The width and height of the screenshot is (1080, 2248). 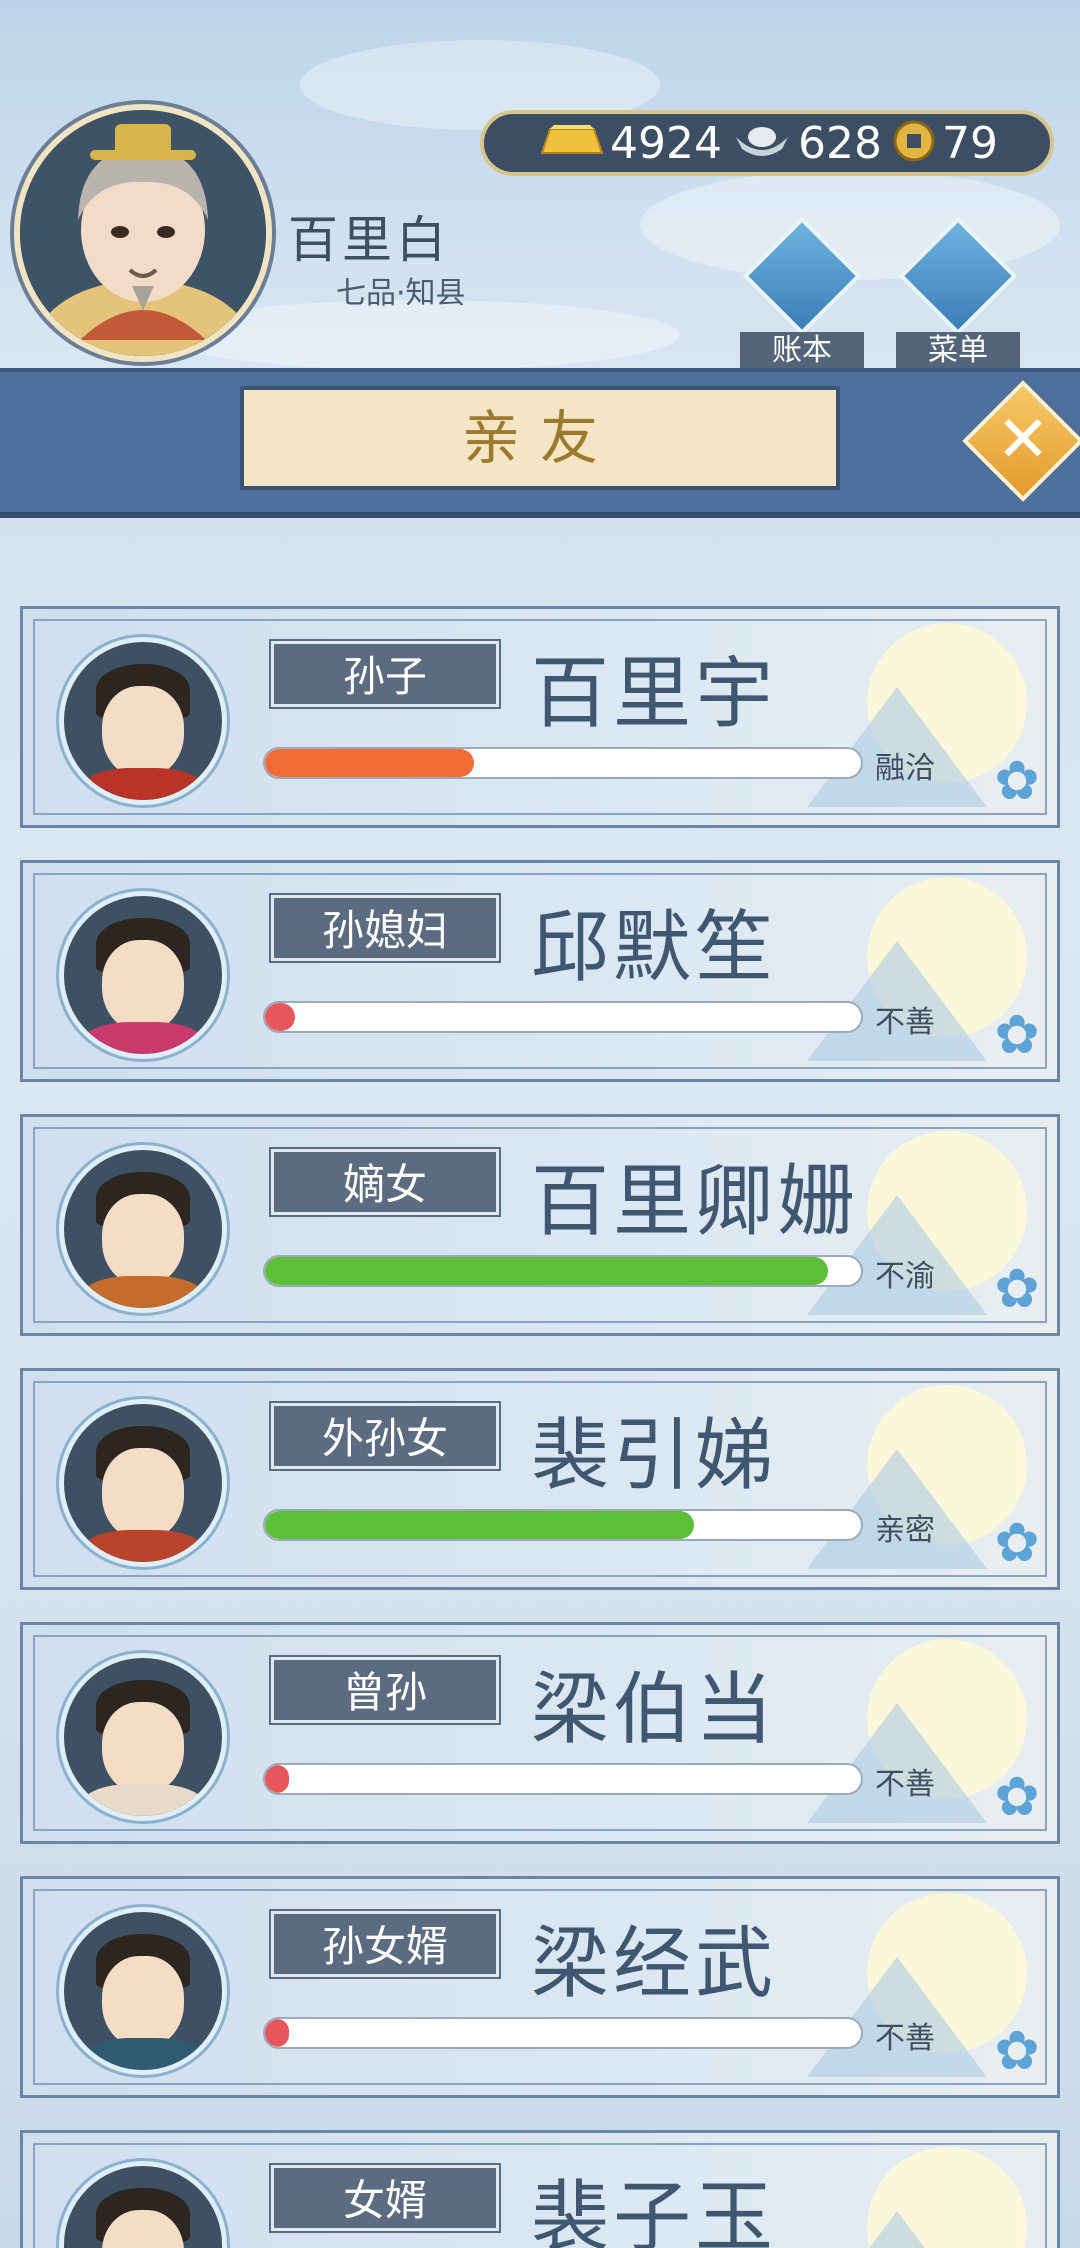 What do you see at coordinates (905, 1530) in the screenshot?
I see `relation-status: 亲密` at bounding box center [905, 1530].